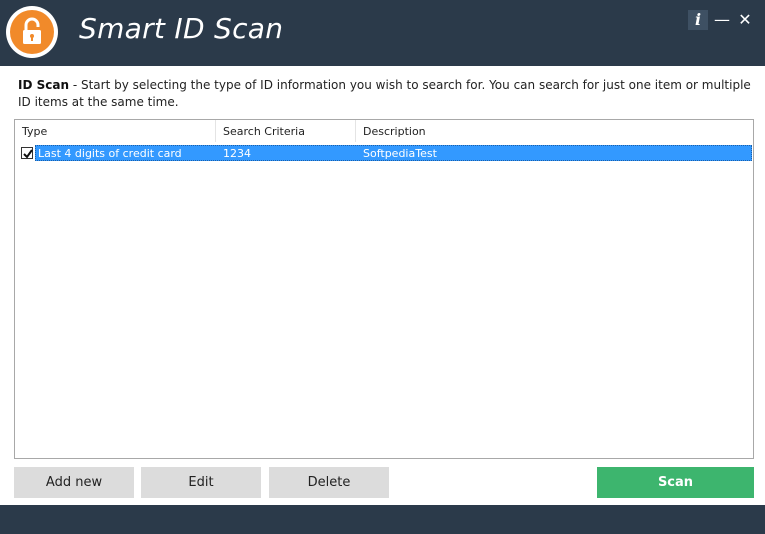 Image resolution: width=765 pixels, height=534 pixels. What do you see at coordinates (745, 20) in the screenshot?
I see `close-button: ✕` at bounding box center [745, 20].